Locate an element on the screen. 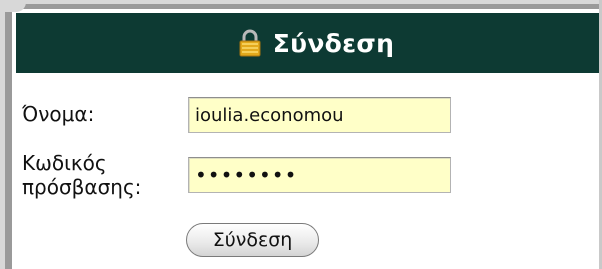 This screenshot has height=269, width=602. login-title: Σύνδεση is located at coordinates (333, 43).